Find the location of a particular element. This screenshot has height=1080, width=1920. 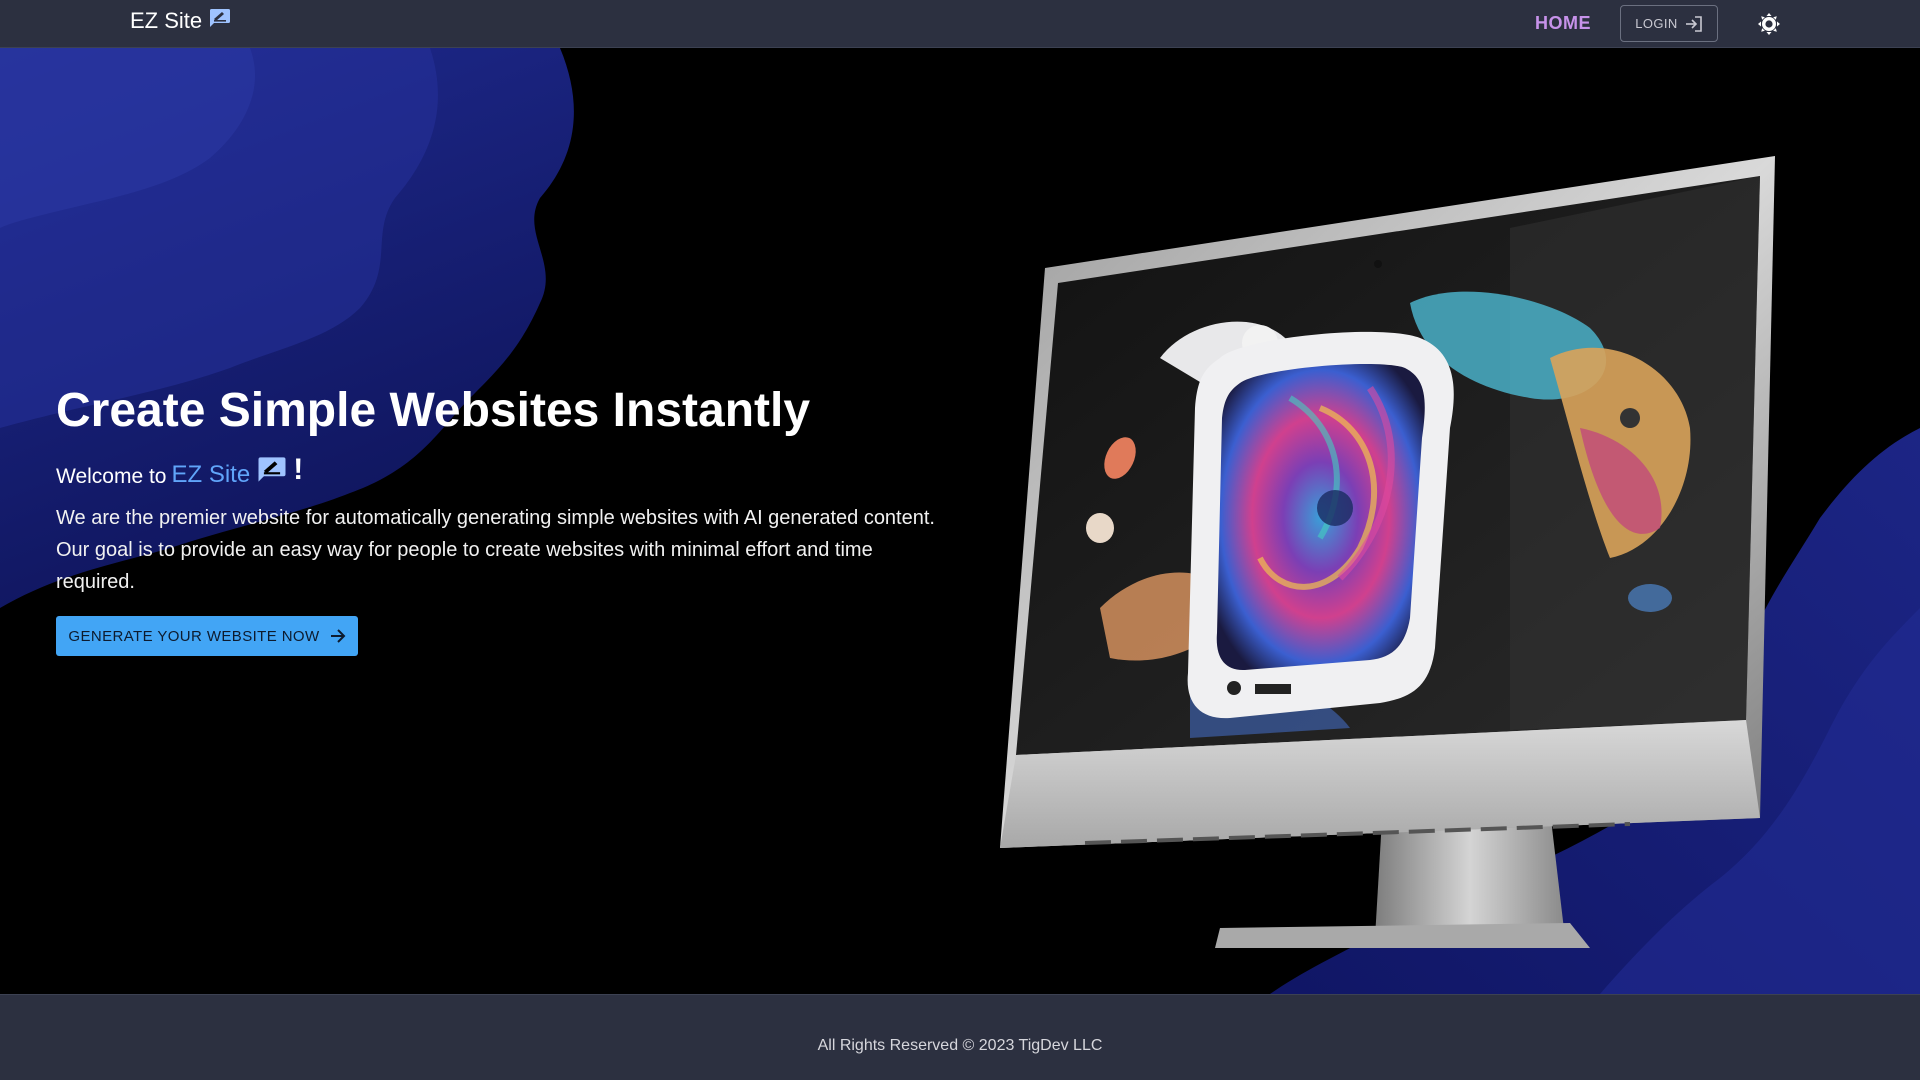

generate-website-button-label: GENERATE YOUR WEBSITE NOW is located at coordinates (194, 636).